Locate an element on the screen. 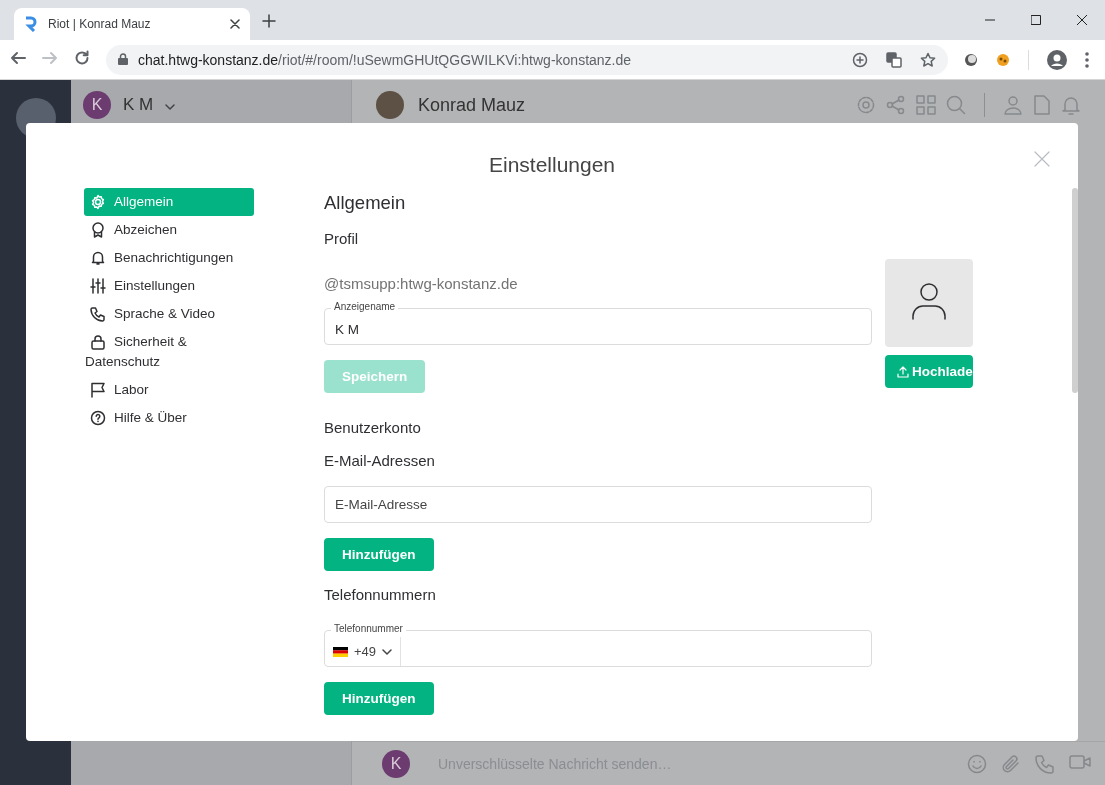 The image size is (1105, 785). nav-item: Labor is located at coordinates (169, 390).